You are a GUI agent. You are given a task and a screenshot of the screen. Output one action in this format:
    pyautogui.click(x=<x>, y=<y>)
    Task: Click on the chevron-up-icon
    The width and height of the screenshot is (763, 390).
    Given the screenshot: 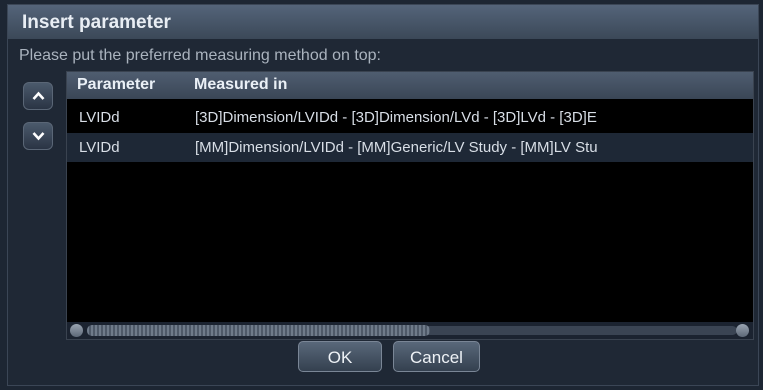 What is the action you would take?
    pyautogui.click(x=38, y=95)
    